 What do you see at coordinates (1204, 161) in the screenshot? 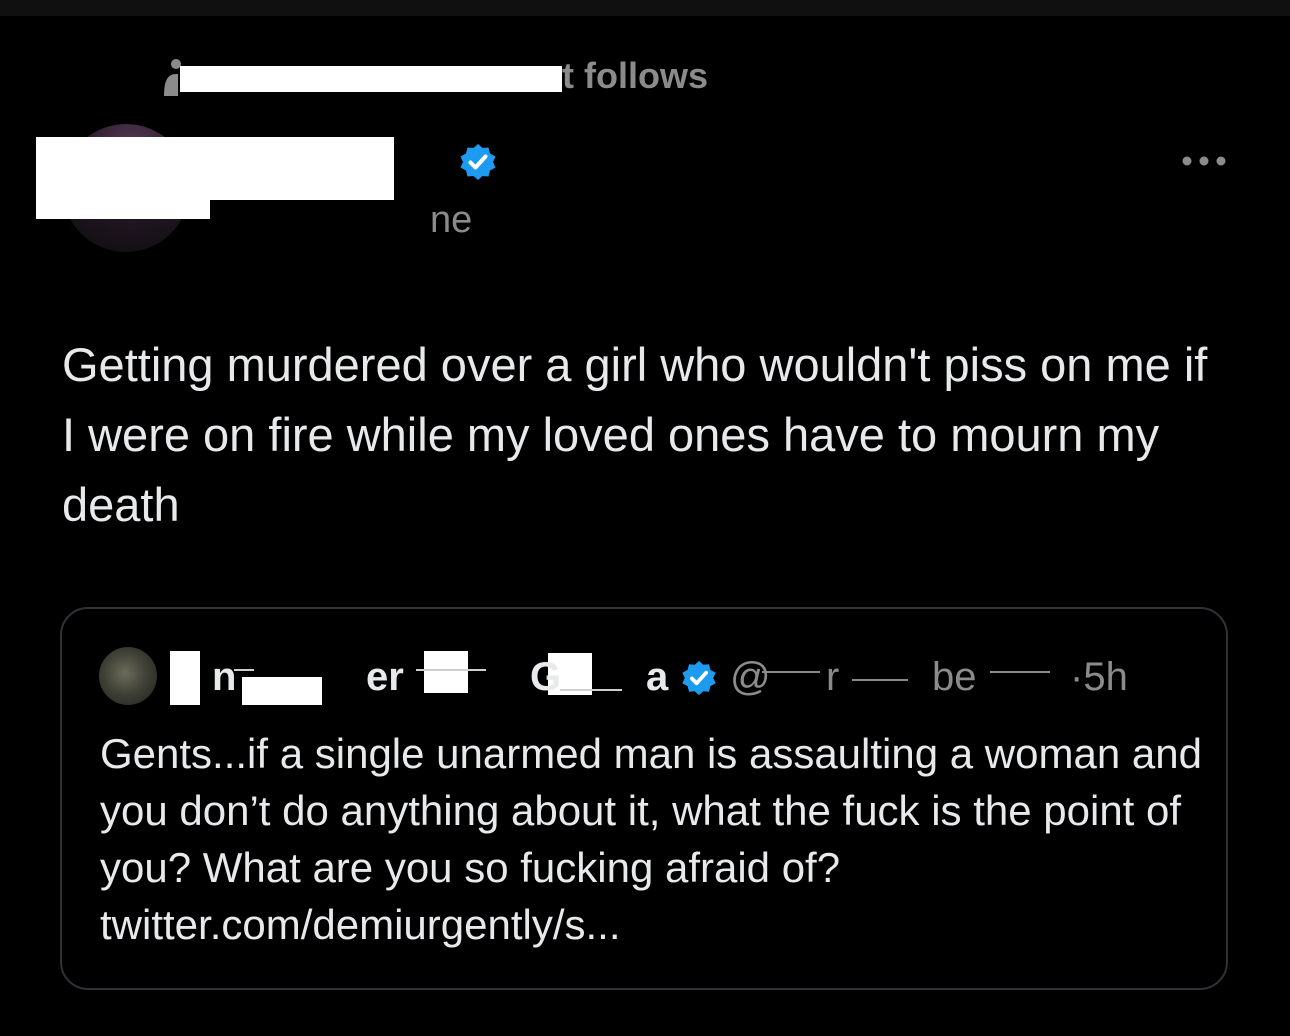
I see `more-options-icon` at bounding box center [1204, 161].